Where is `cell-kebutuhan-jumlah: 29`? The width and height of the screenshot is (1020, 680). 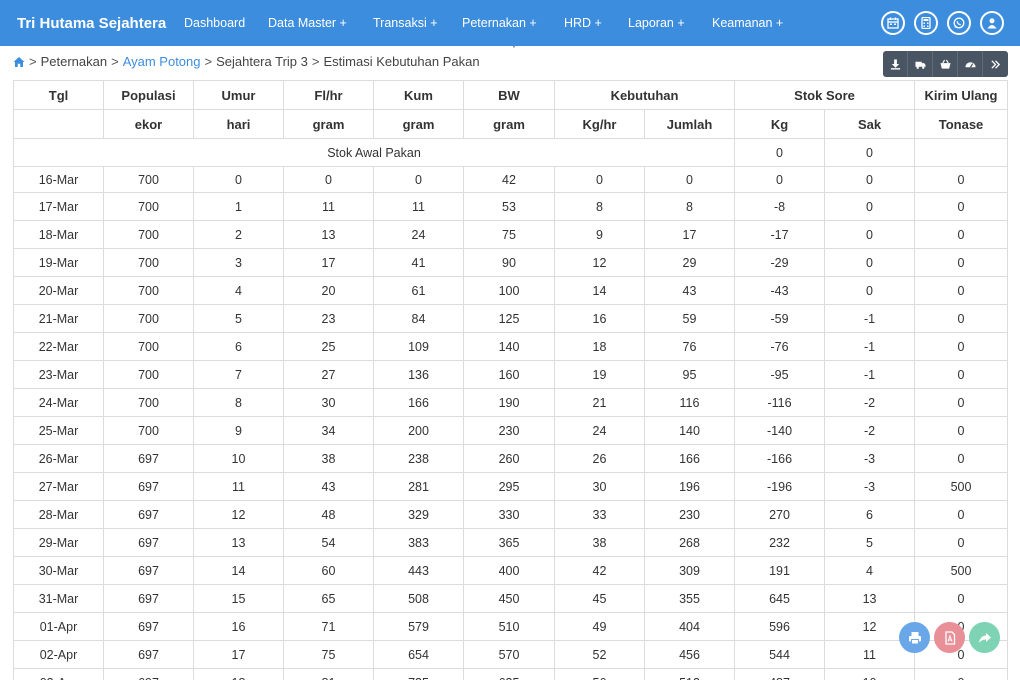
cell-kebutuhan-jumlah: 29 is located at coordinates (689, 262).